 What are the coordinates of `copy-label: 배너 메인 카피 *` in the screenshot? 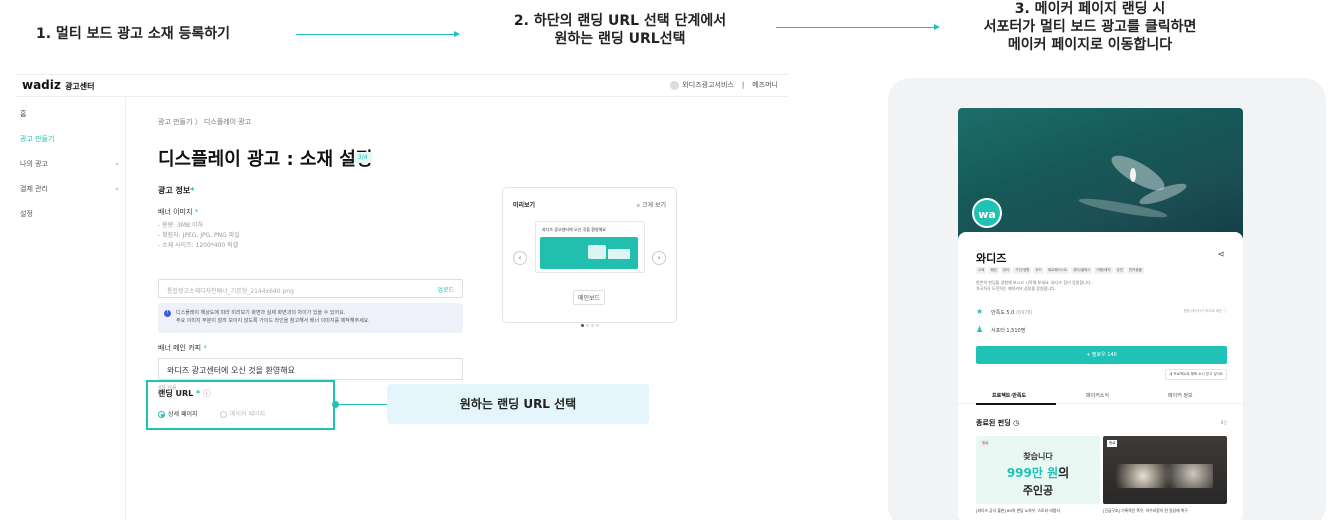 It's located at (182, 348).